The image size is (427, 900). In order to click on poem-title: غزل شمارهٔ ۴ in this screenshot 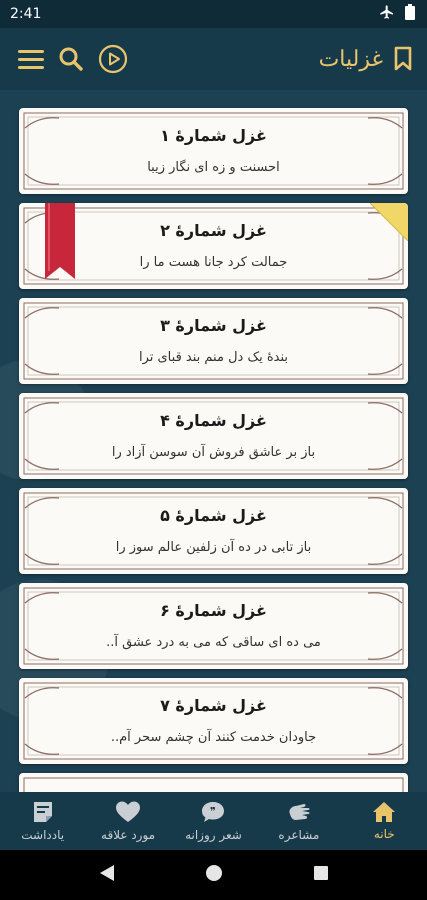, I will do `click(213, 420)`.